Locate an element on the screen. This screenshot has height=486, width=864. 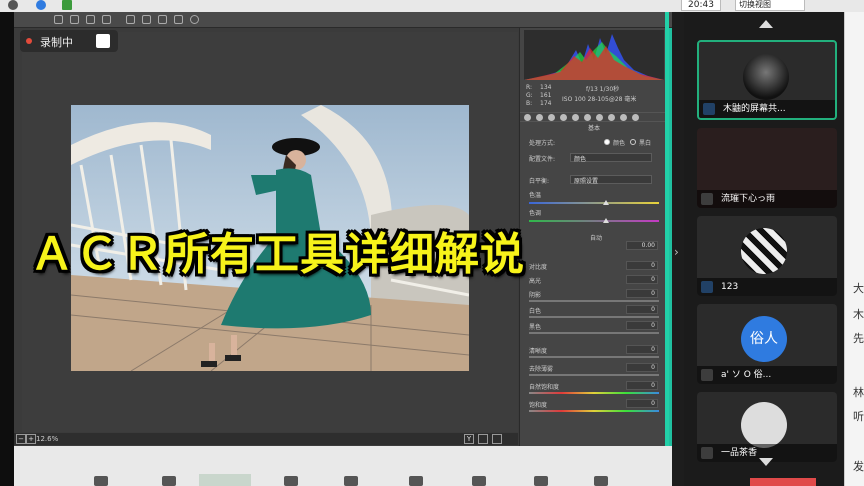
bw-radio is located at coordinates (633, 142).